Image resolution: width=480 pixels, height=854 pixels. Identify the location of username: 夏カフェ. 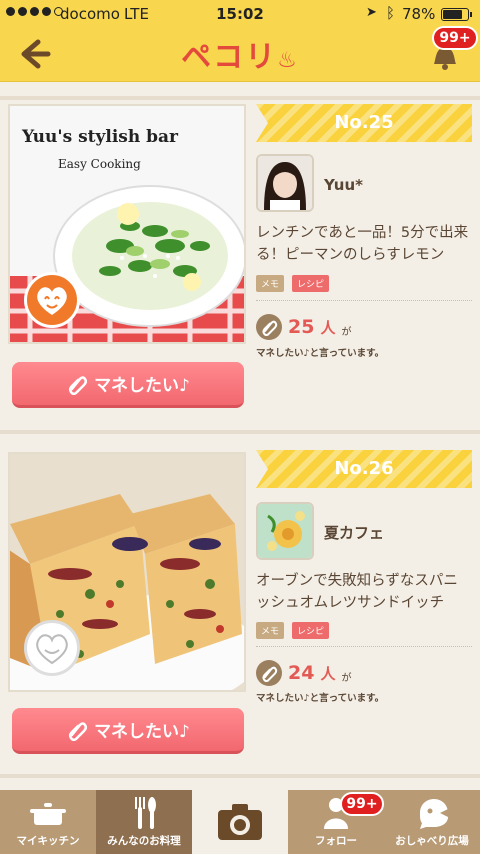
(354, 532).